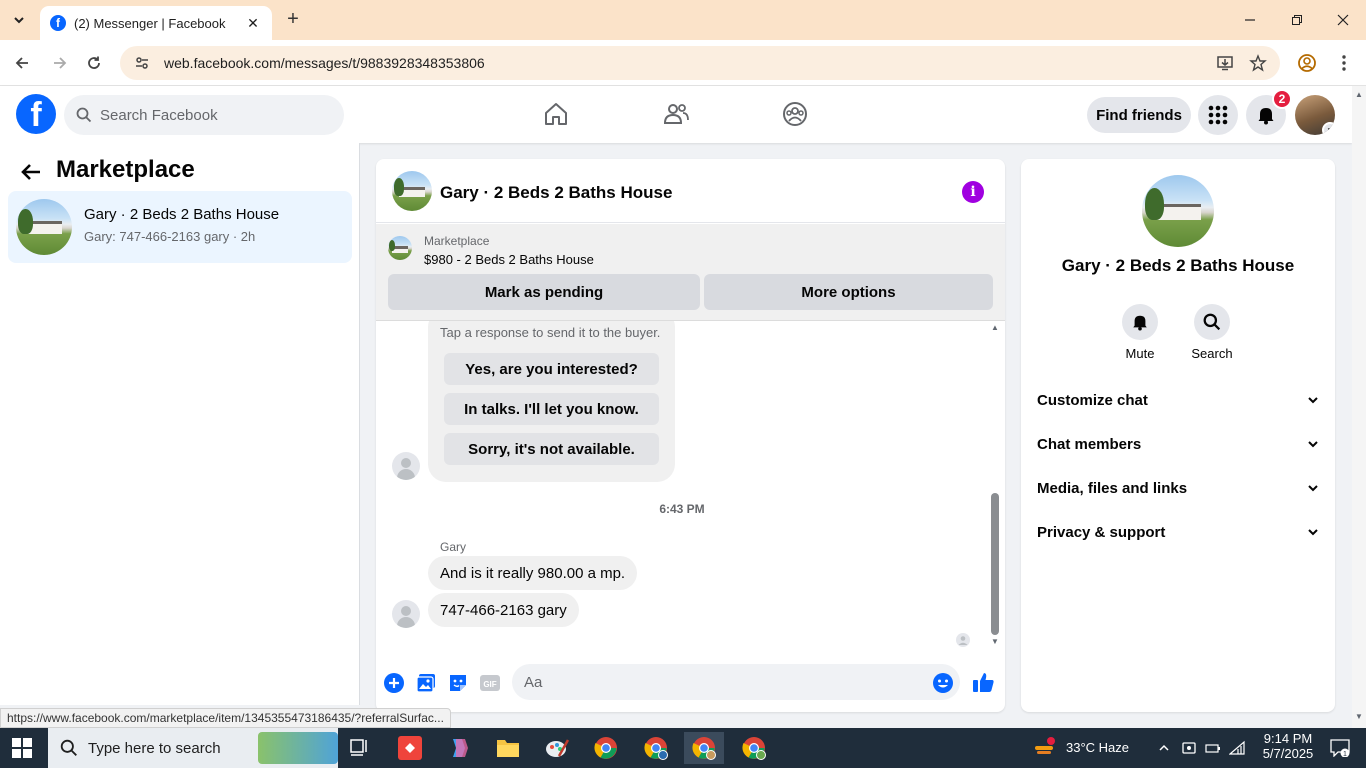 This screenshot has width=1366, height=768. I want to click on sticker-icon, so click(458, 683).